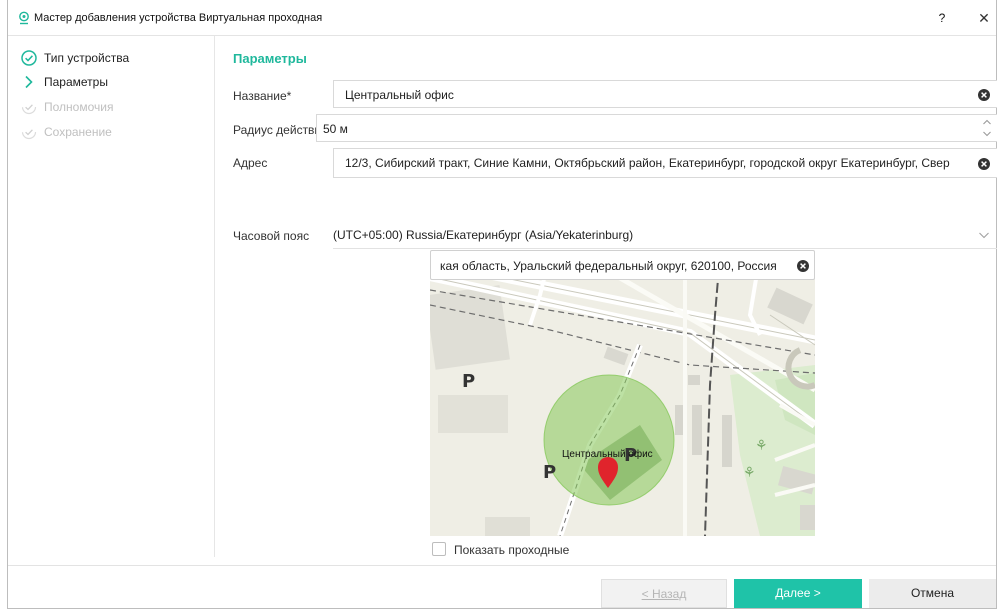 This screenshot has width=997, height=609. What do you see at coordinates (250, 163) in the screenshot?
I see `address-label: Адрес` at bounding box center [250, 163].